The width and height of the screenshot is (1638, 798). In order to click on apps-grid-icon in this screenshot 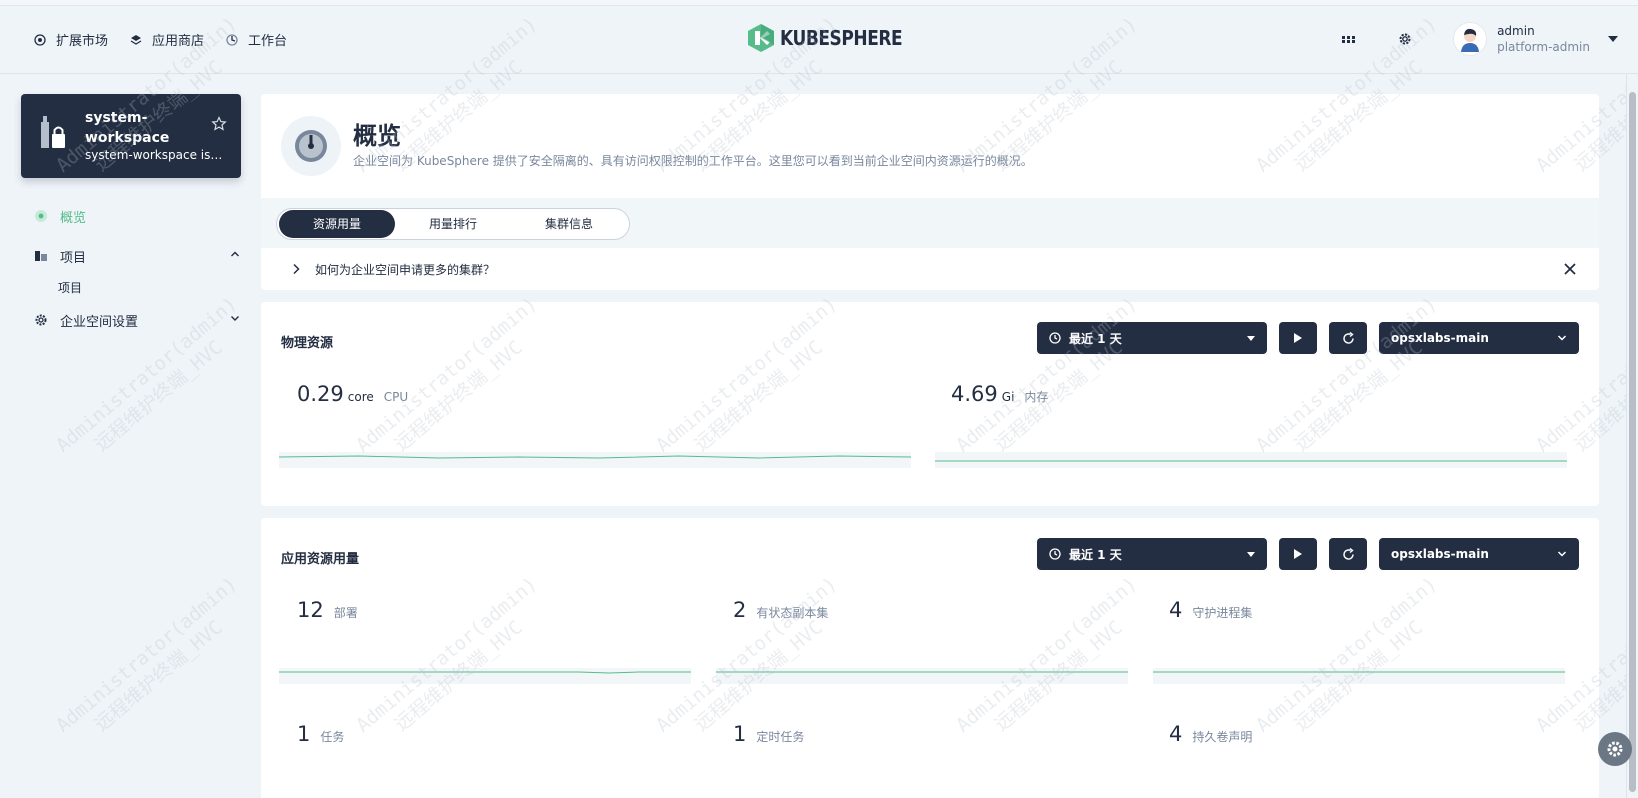, I will do `click(1349, 39)`.